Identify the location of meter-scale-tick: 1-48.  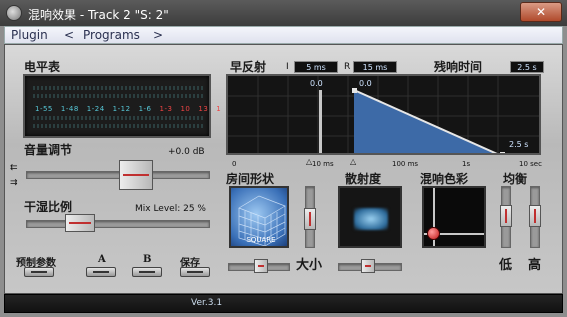
(69, 109).